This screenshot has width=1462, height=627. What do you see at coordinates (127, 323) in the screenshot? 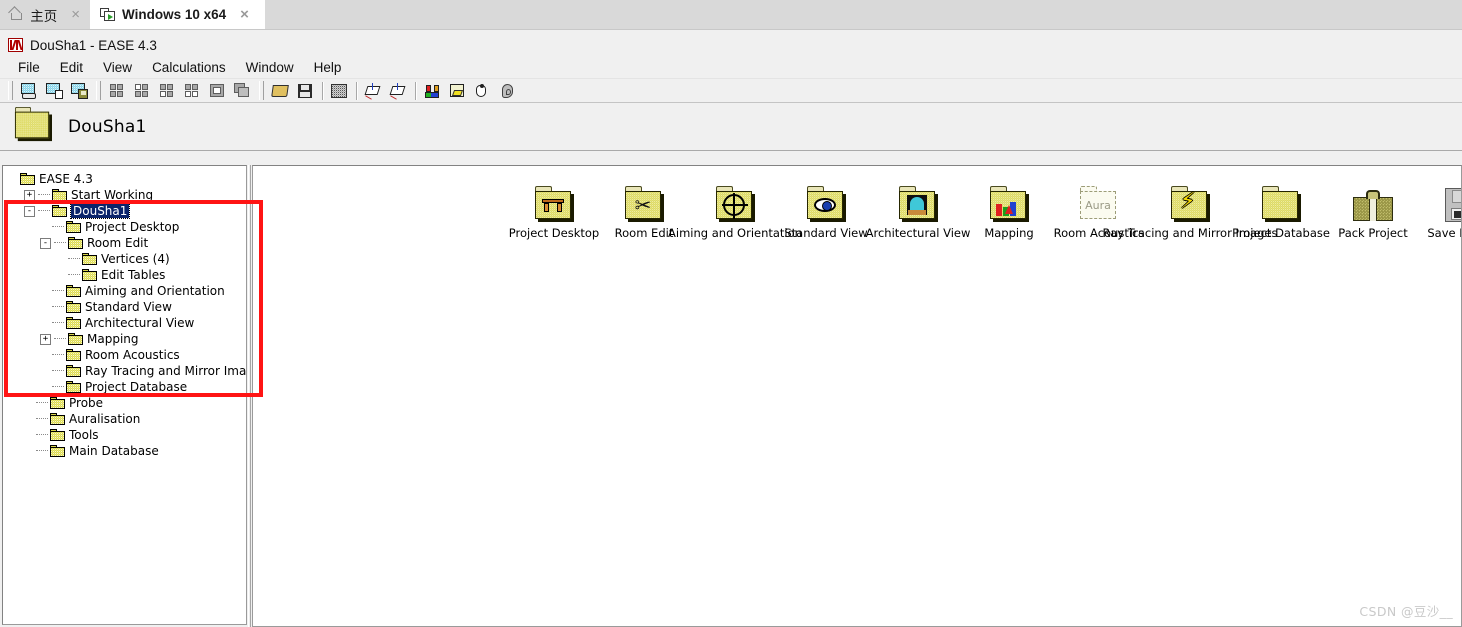
I see `tree-item: Architectural View` at bounding box center [127, 323].